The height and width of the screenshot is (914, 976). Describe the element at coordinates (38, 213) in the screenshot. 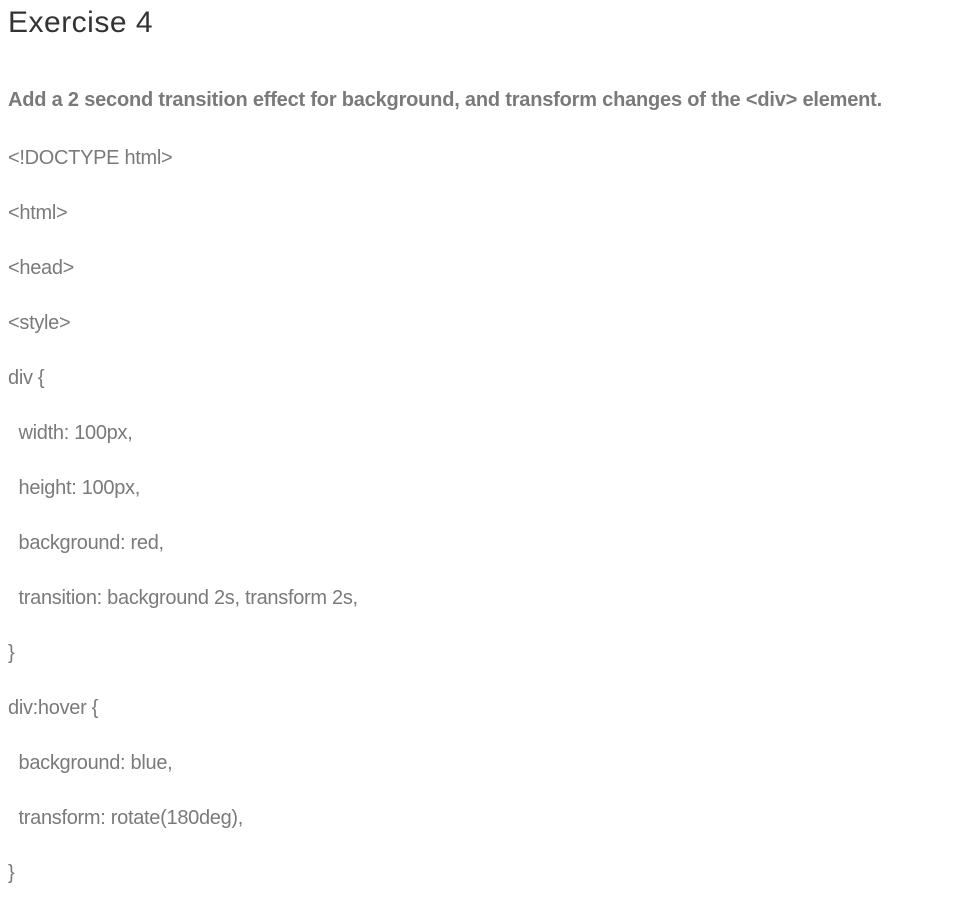

I see `code-line: <html>` at that location.